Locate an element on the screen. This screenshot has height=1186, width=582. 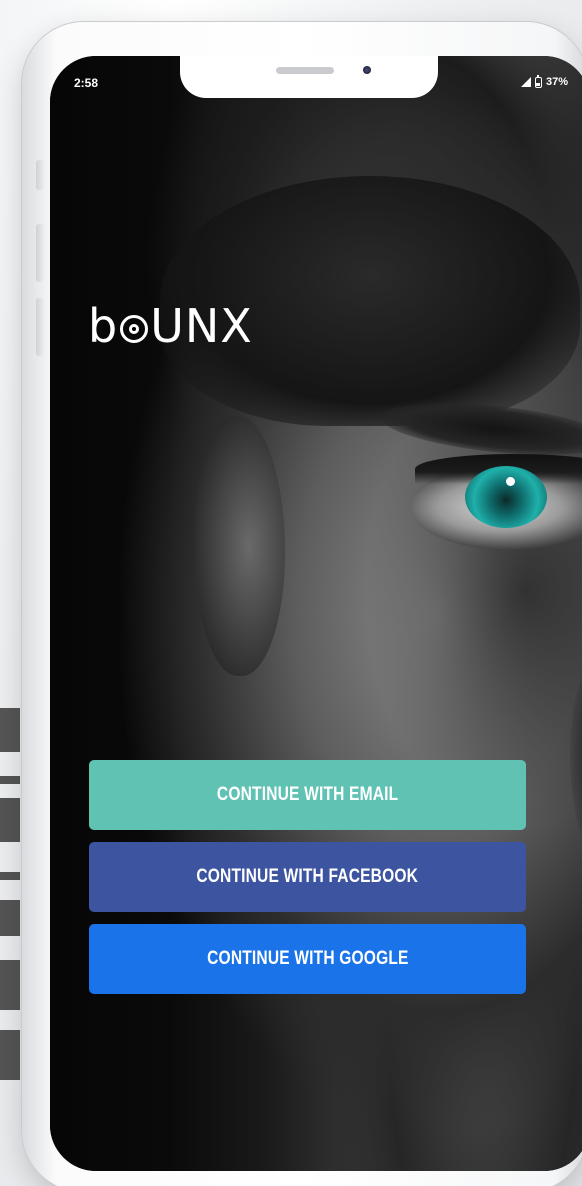
front-camera is located at coordinates (367, 70).